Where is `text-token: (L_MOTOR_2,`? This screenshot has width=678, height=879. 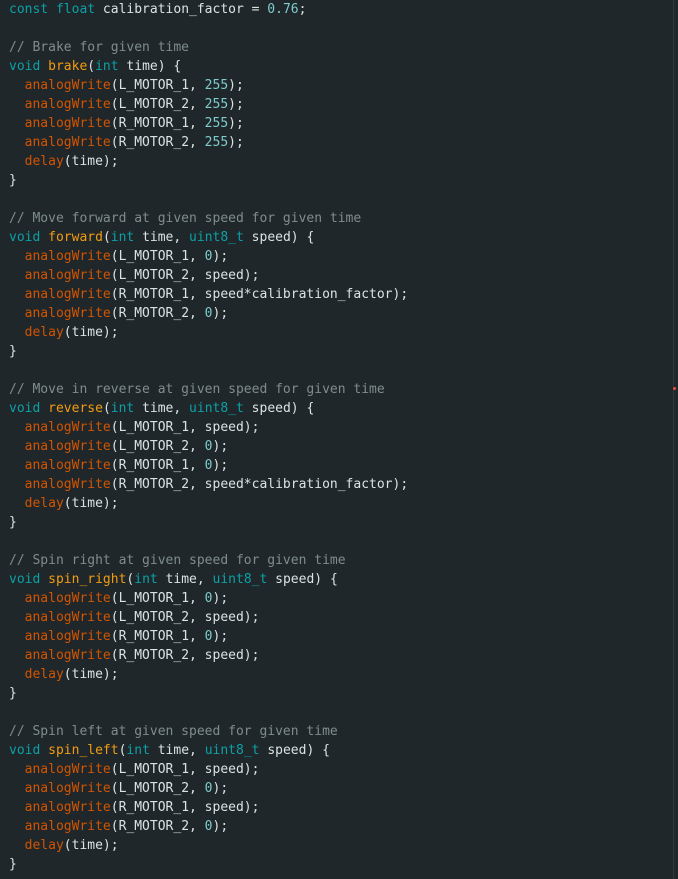
text-token: (L_MOTOR_2, is located at coordinates (157, 788).